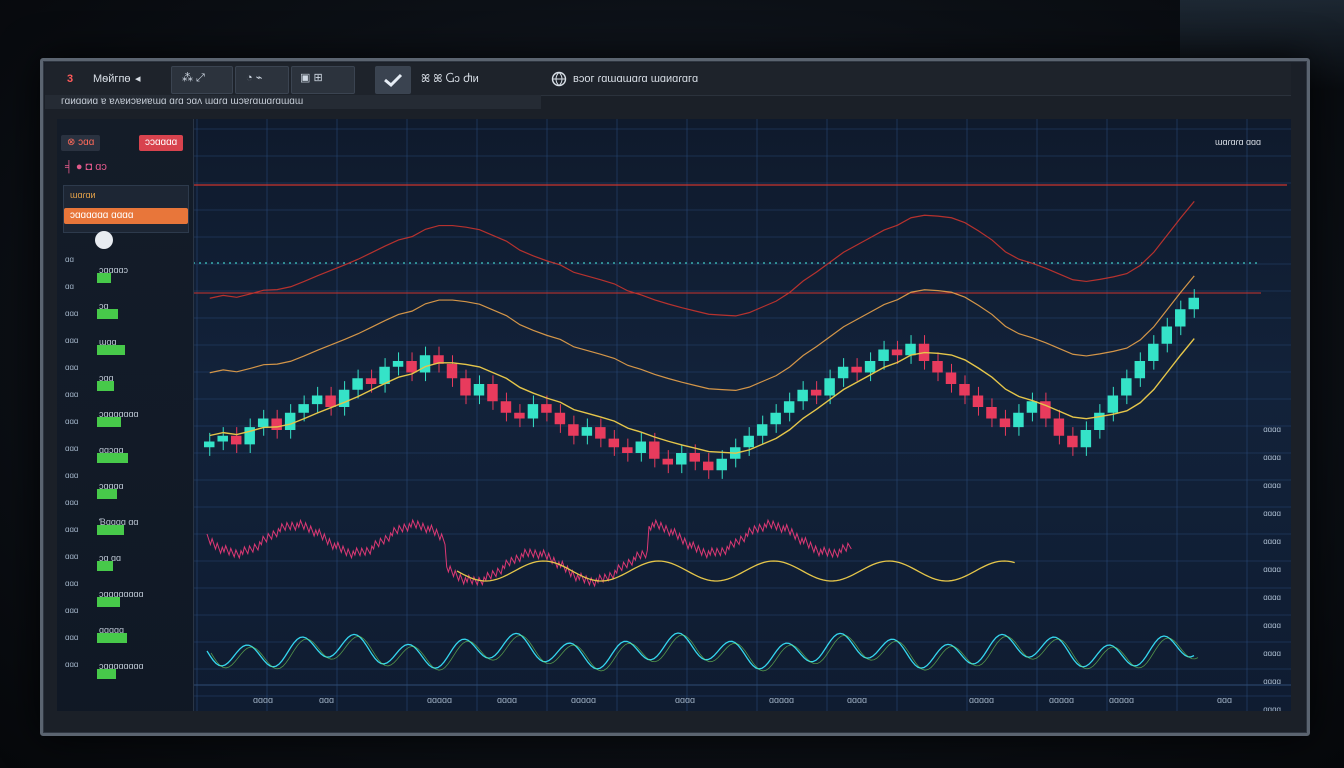  What do you see at coordinates (111, 450) in the screenshot?
I see `sidebar-row-label: ɑɑɔɑɑ` at bounding box center [111, 450].